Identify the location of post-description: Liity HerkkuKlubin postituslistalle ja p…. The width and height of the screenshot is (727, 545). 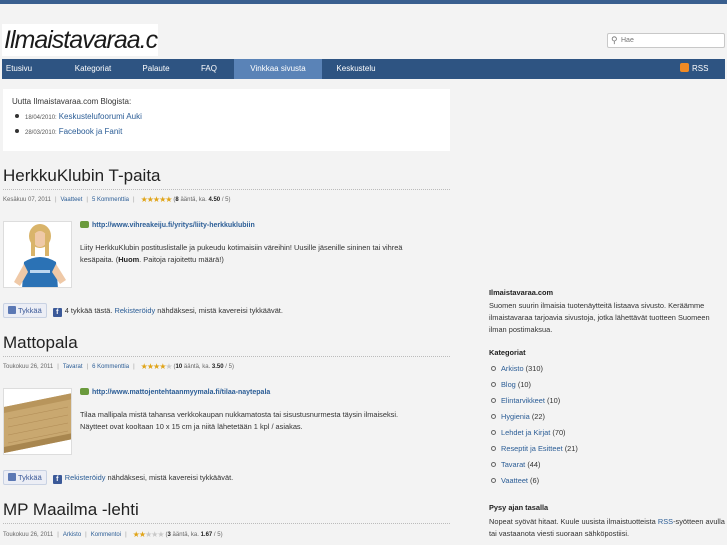
(250, 254).